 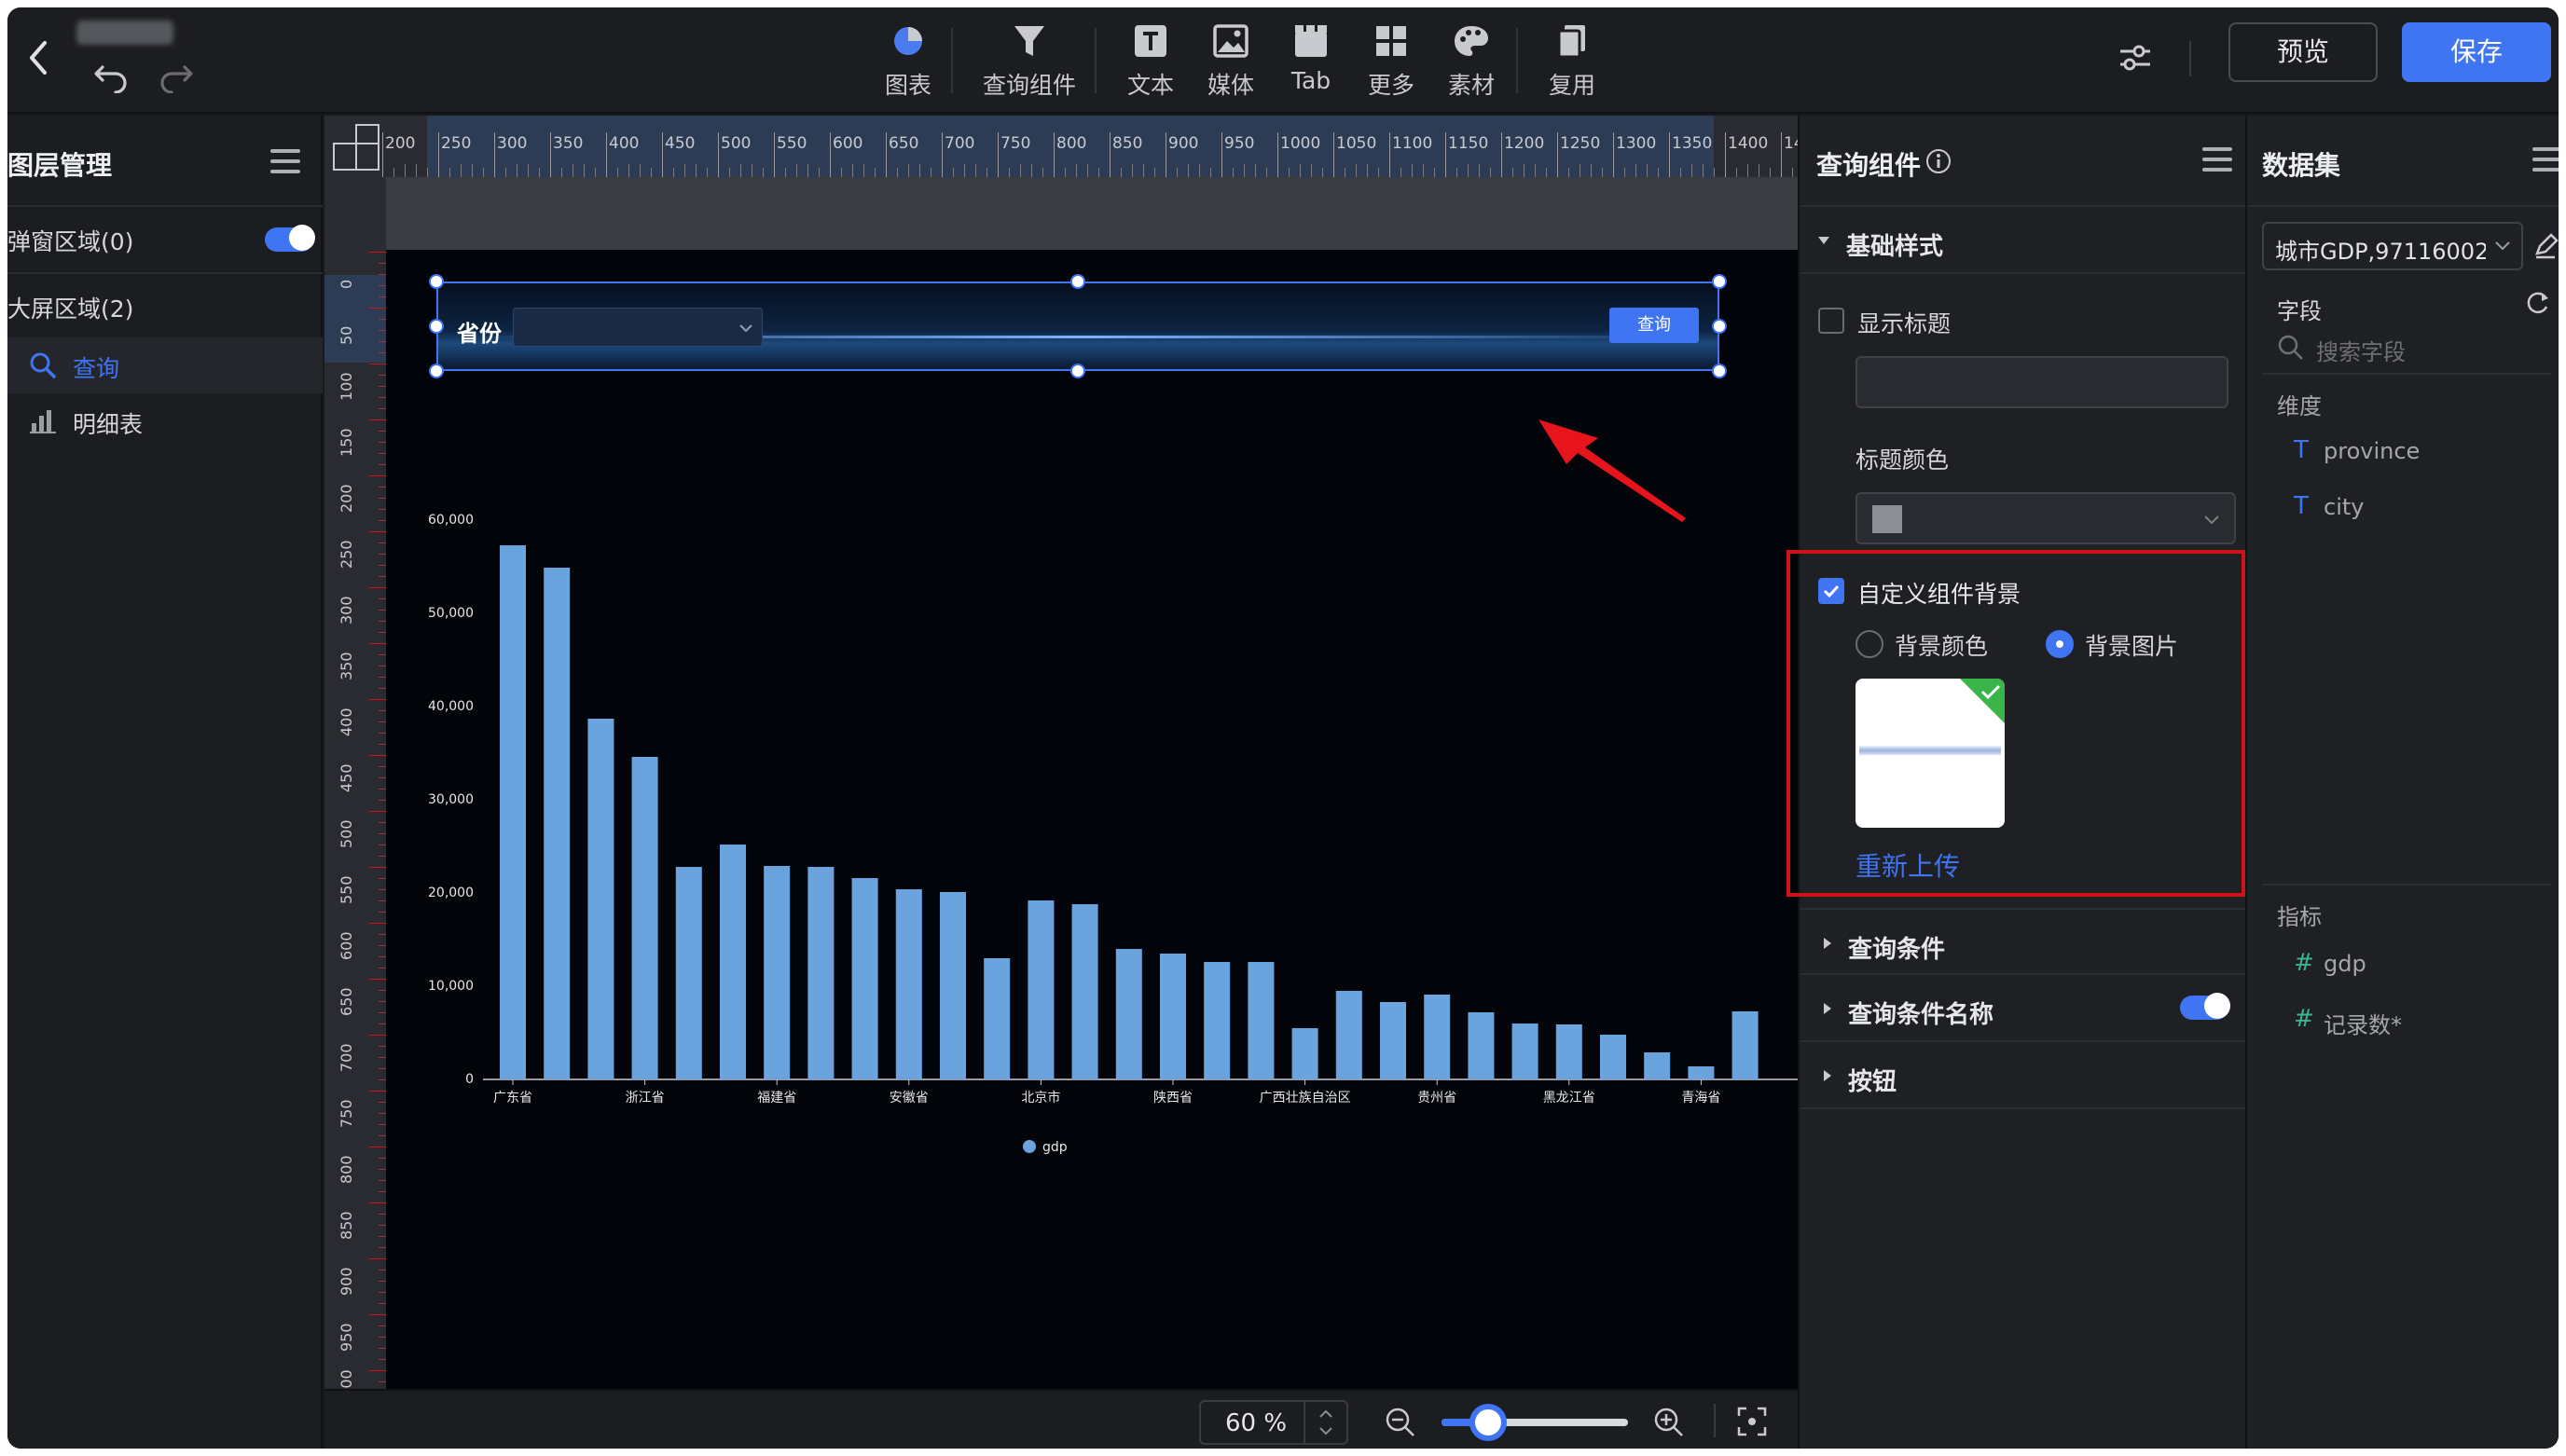 I want to click on caret-right-icon, so click(x=1828, y=1075).